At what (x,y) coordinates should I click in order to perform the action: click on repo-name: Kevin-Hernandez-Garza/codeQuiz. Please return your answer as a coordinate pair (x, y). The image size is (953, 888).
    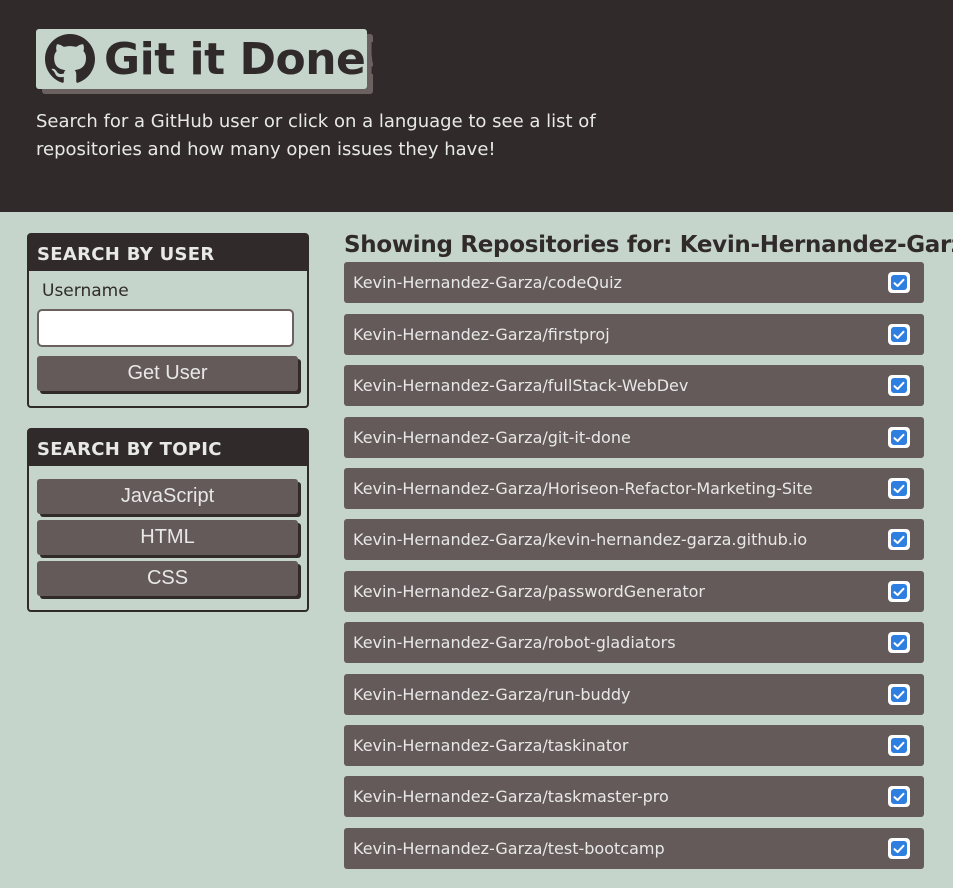
    Looking at the image, I should click on (487, 282).